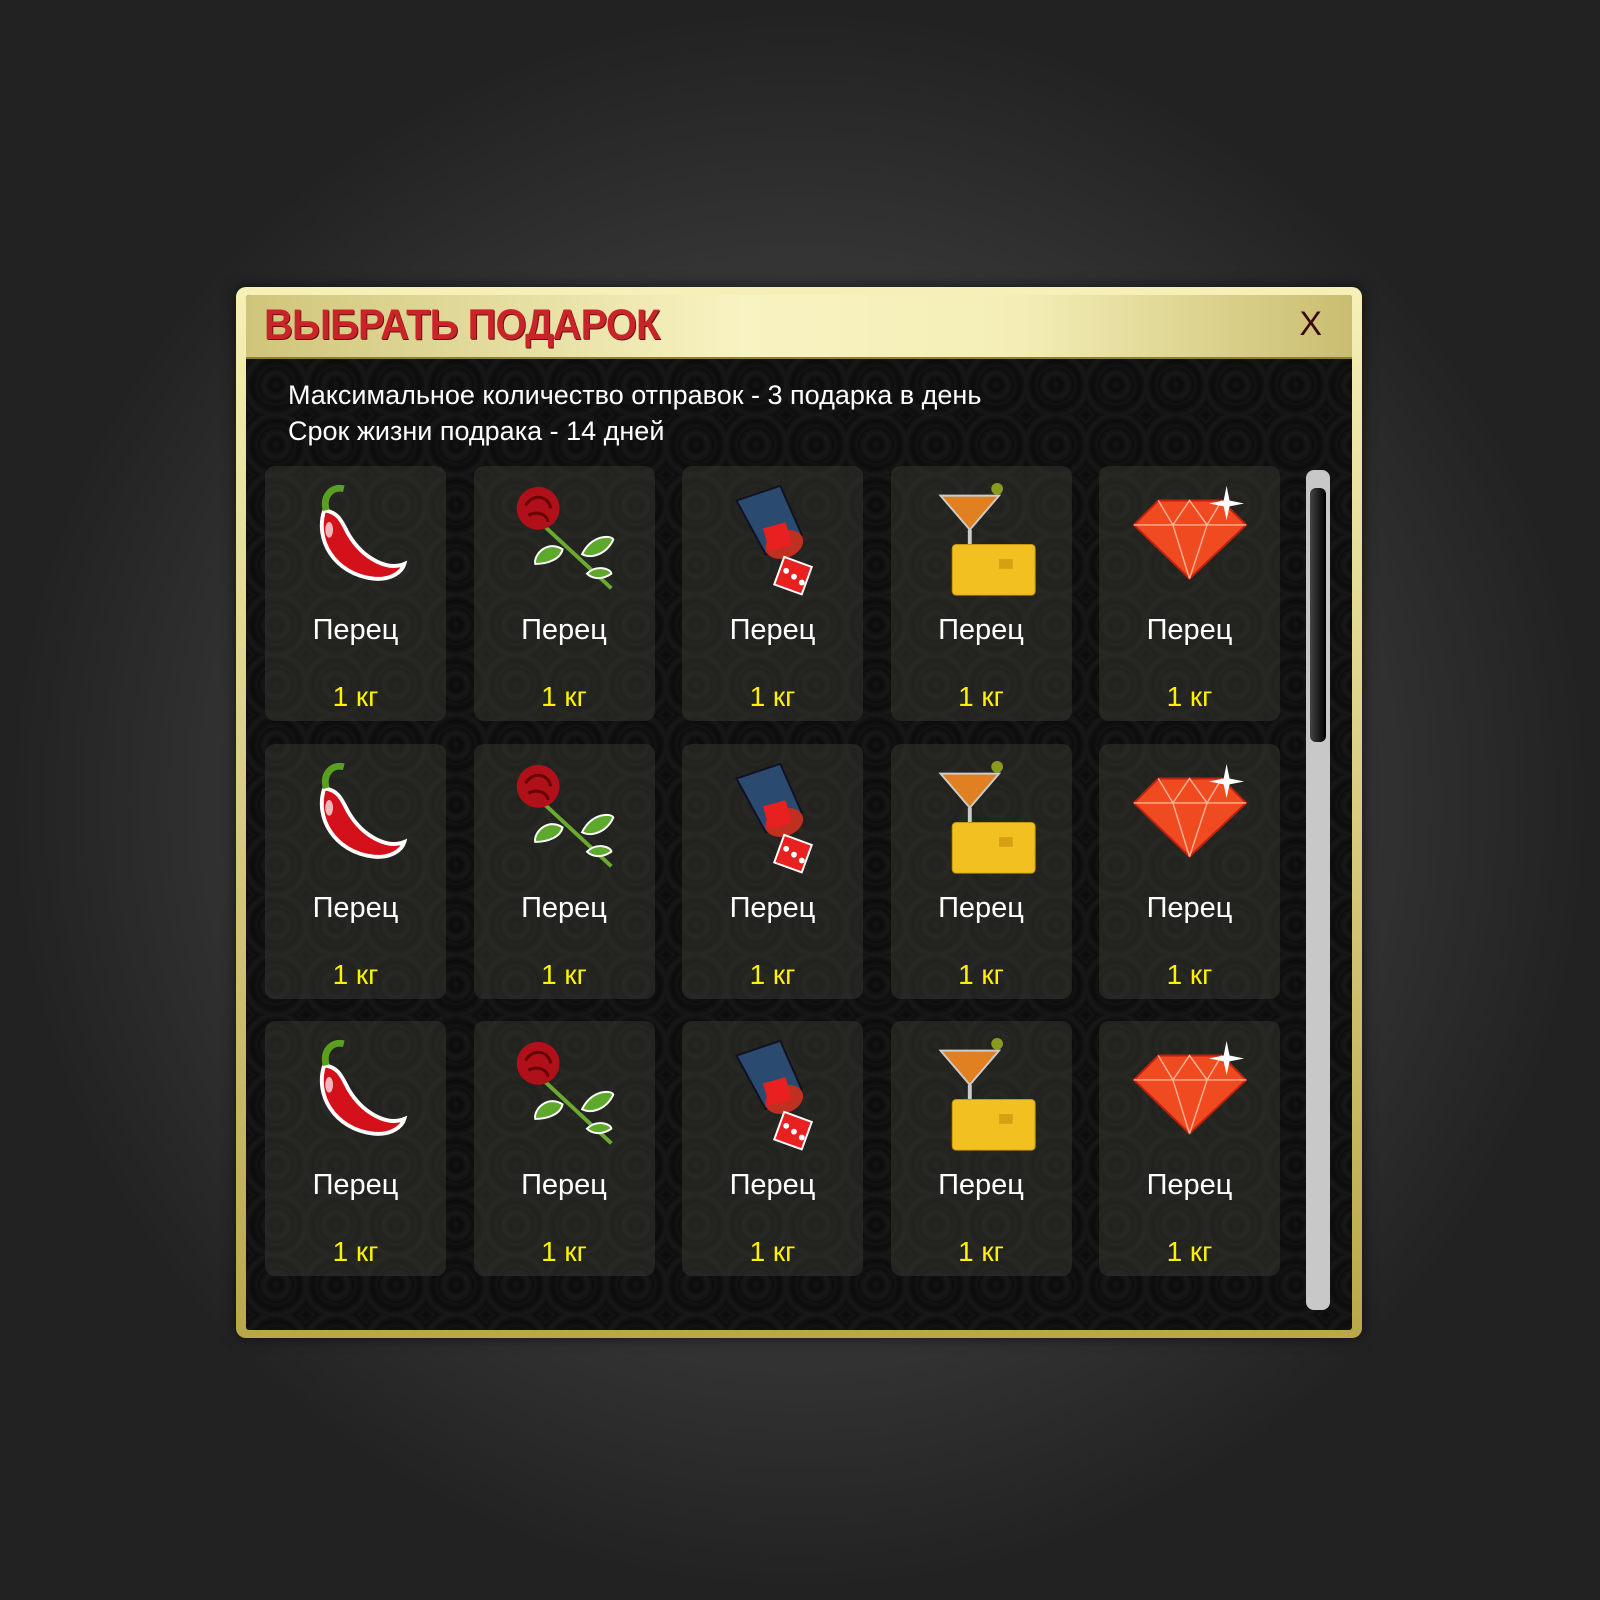  Describe the element at coordinates (799, 327) in the screenshot. I see `dialog-header: ВЫБРАТЬ ПОДАРОК X` at that location.